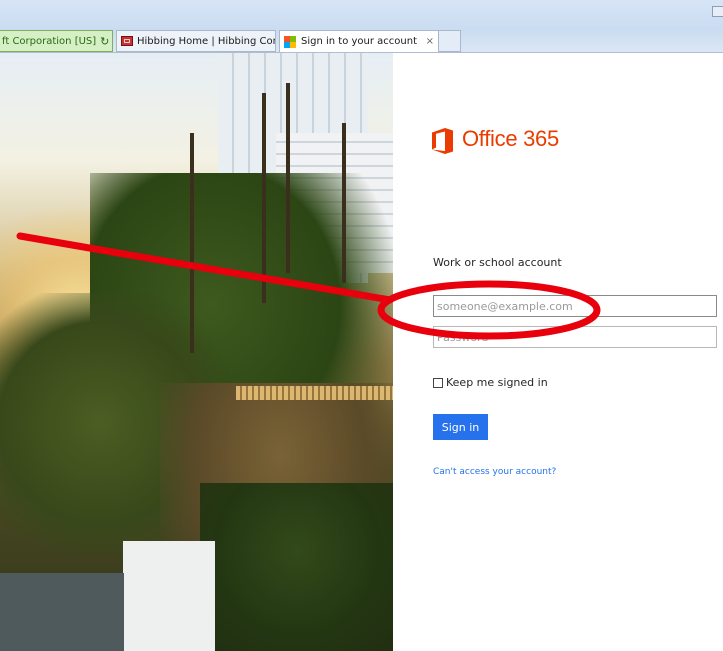  Describe the element at coordinates (494, 472) in the screenshot. I see `cant-access-account-link: Can't access your account?` at that location.